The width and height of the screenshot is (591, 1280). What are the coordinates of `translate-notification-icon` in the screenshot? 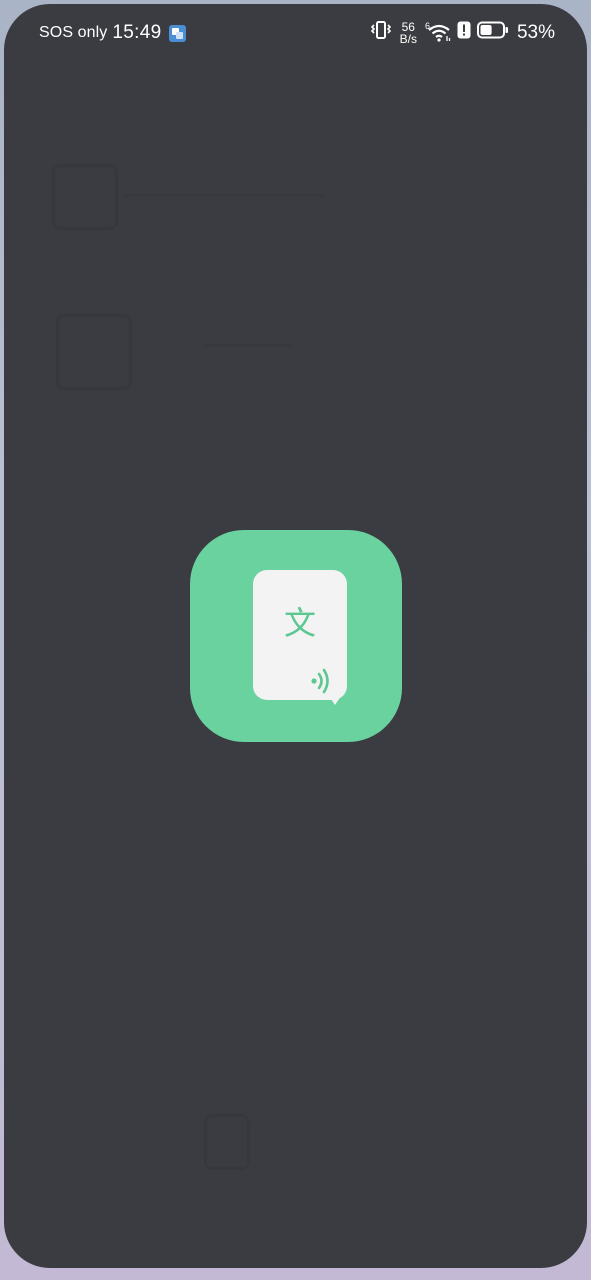 It's located at (178, 33).